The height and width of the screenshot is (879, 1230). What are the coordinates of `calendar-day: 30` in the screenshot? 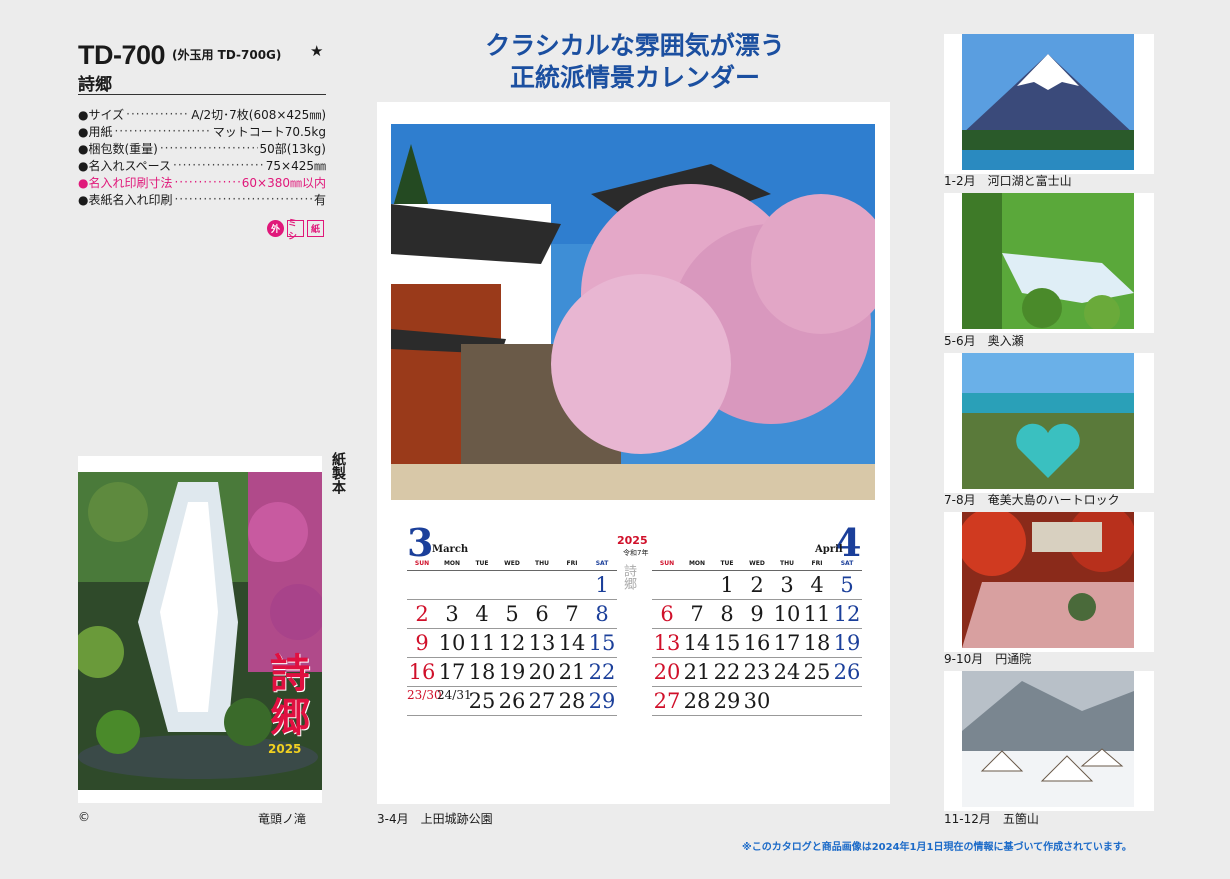 It's located at (757, 701).